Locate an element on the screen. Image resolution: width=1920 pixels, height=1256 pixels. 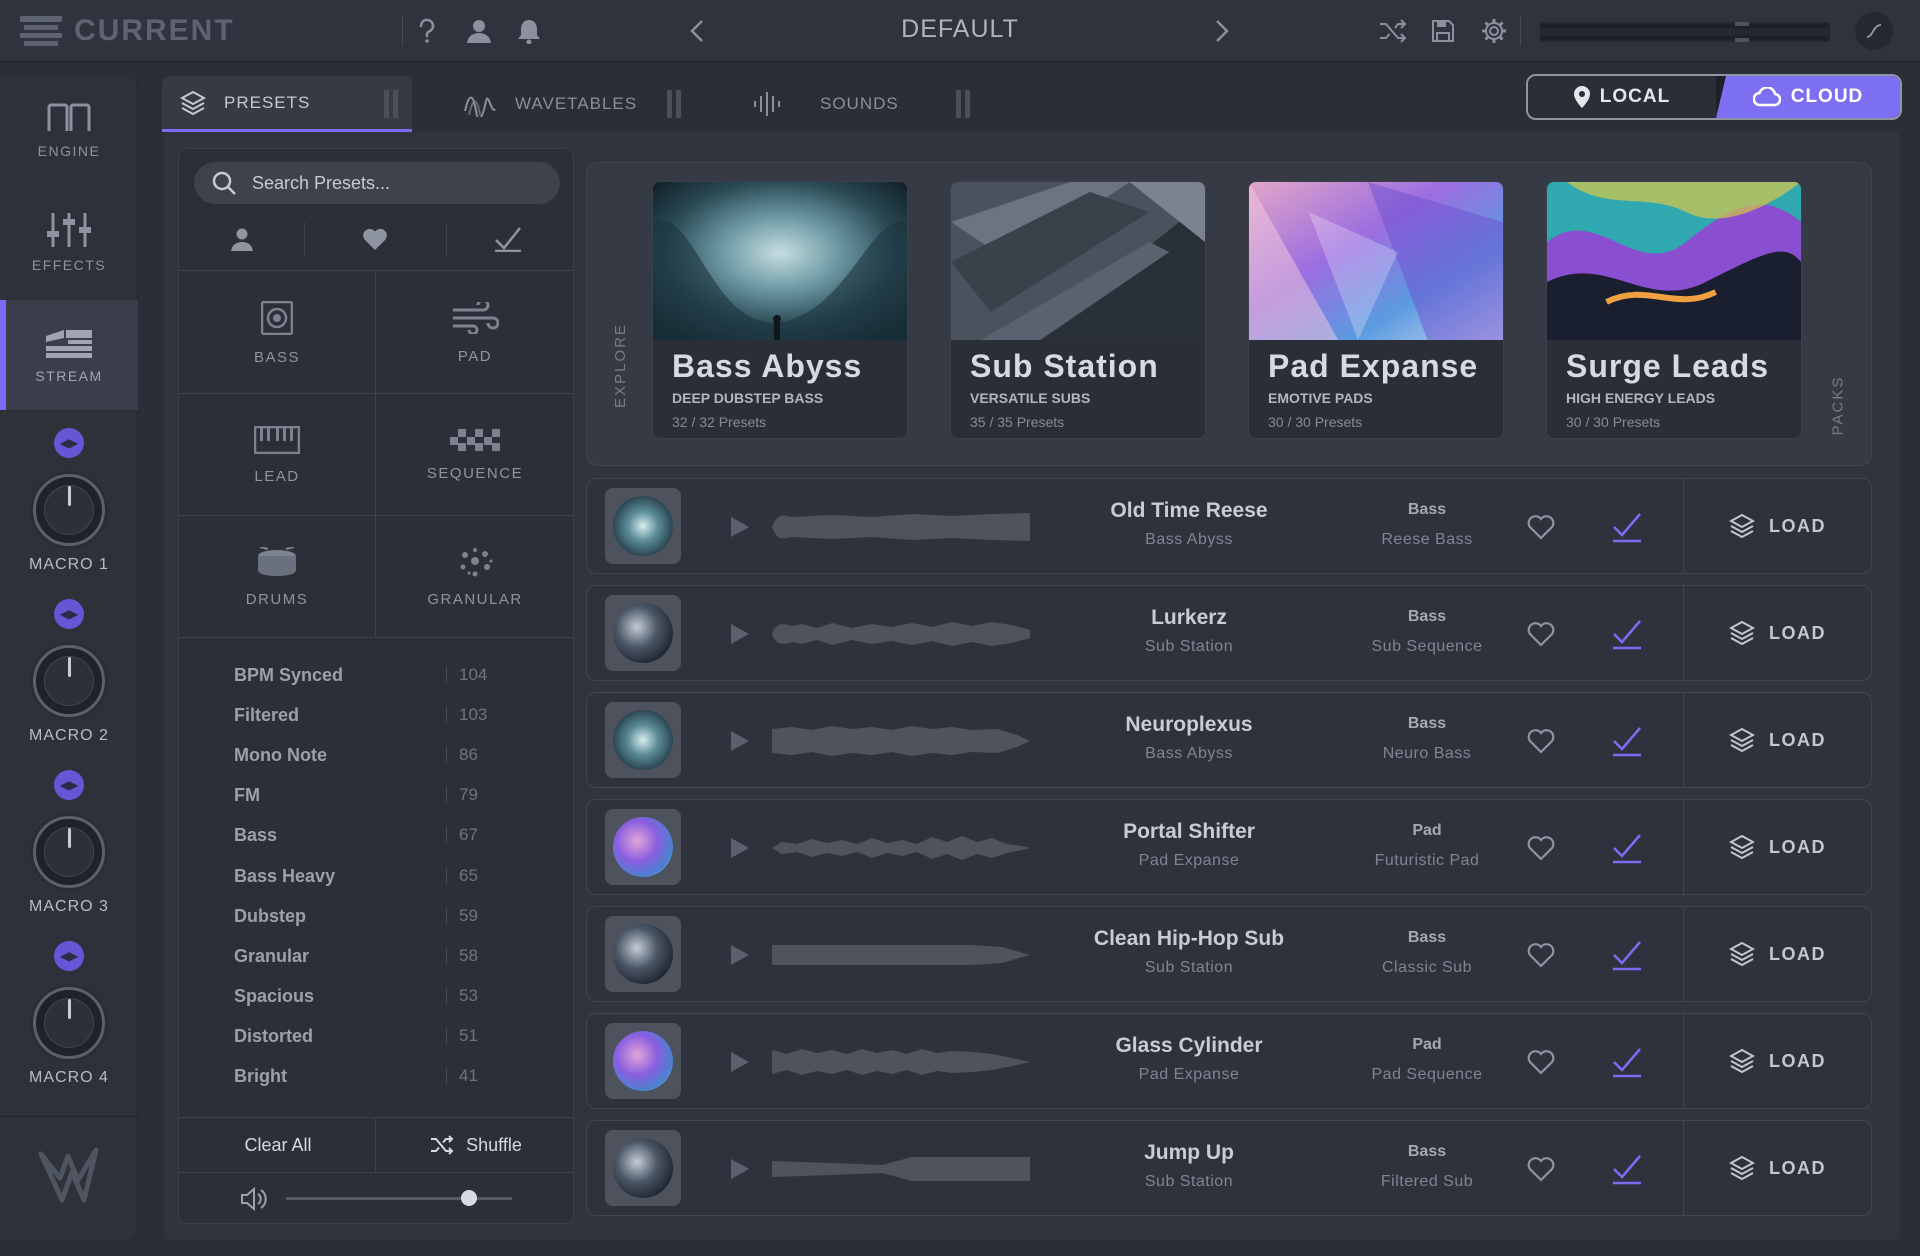
search-input is located at coordinates (397, 183).